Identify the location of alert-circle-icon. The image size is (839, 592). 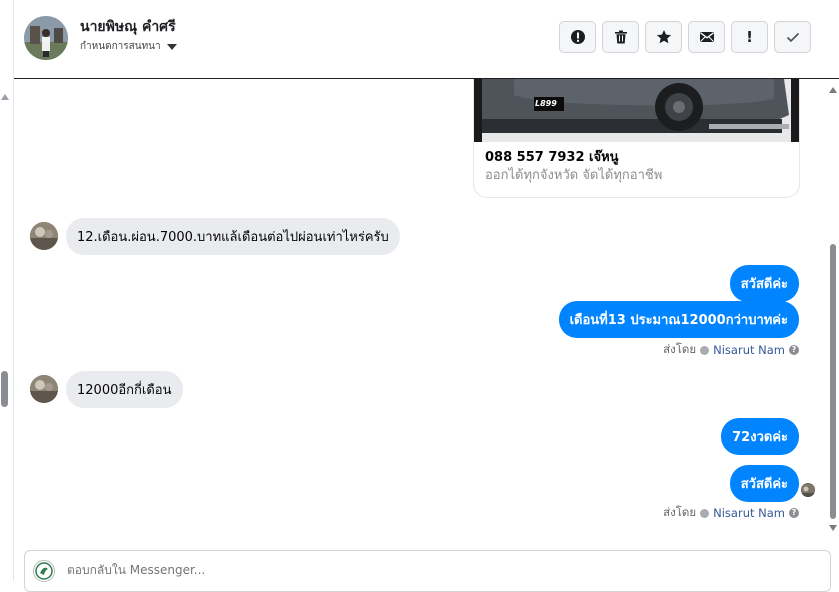
(577, 37).